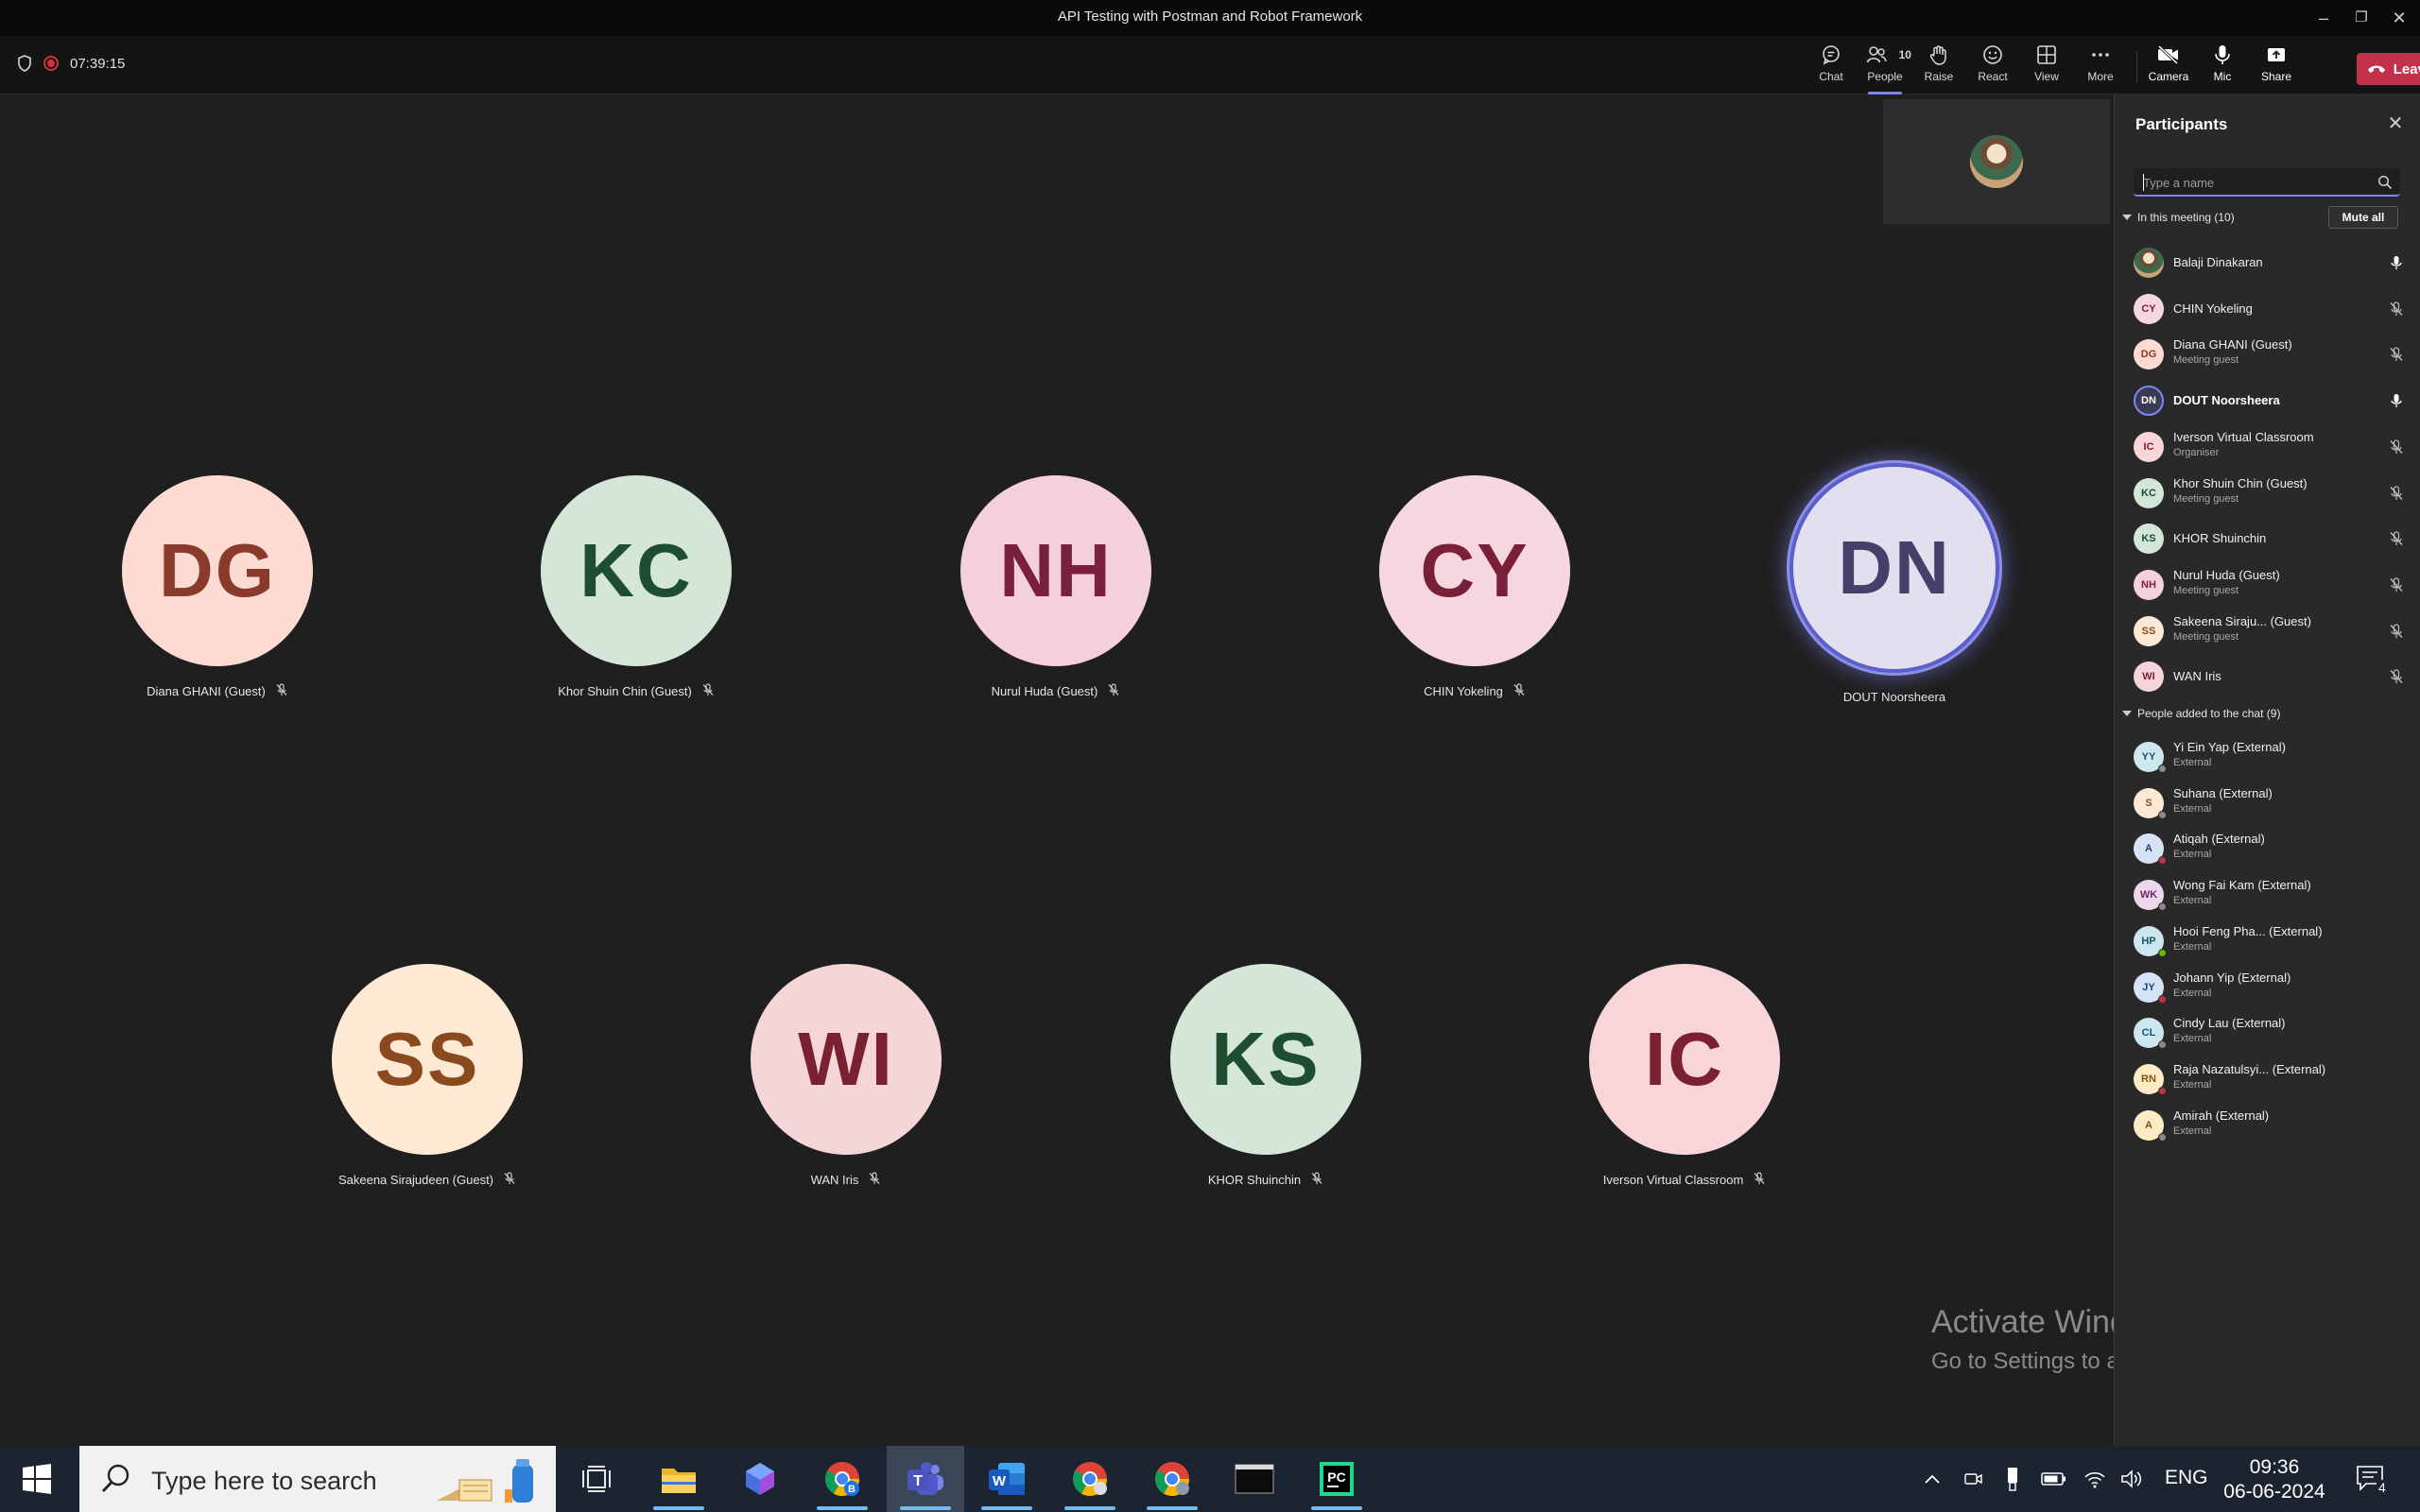 The image size is (2420, 1512). I want to click on meet-now-icon, so click(1974, 1479).